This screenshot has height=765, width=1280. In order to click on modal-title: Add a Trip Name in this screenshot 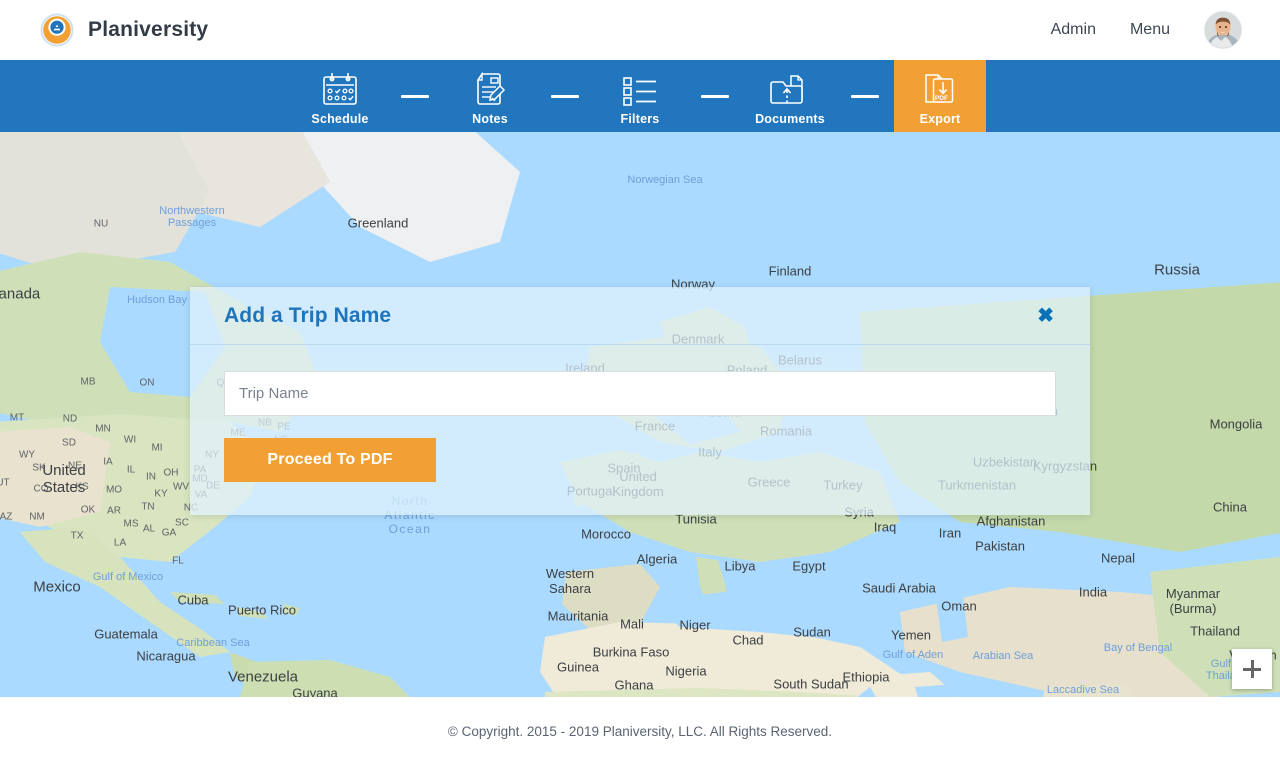, I will do `click(308, 315)`.